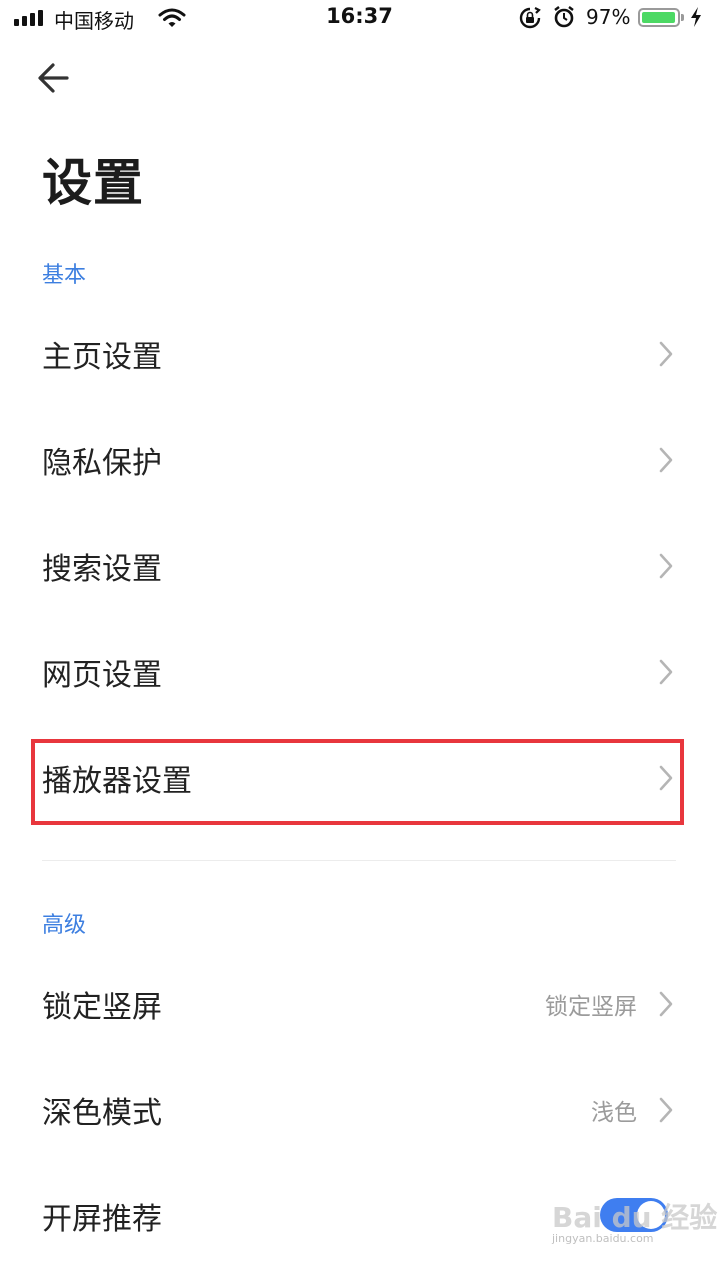 The width and height of the screenshot is (719, 1262). What do you see at coordinates (591, 1007) in the screenshot?
I see `settings-item-value: 锁定竖屏` at bounding box center [591, 1007].